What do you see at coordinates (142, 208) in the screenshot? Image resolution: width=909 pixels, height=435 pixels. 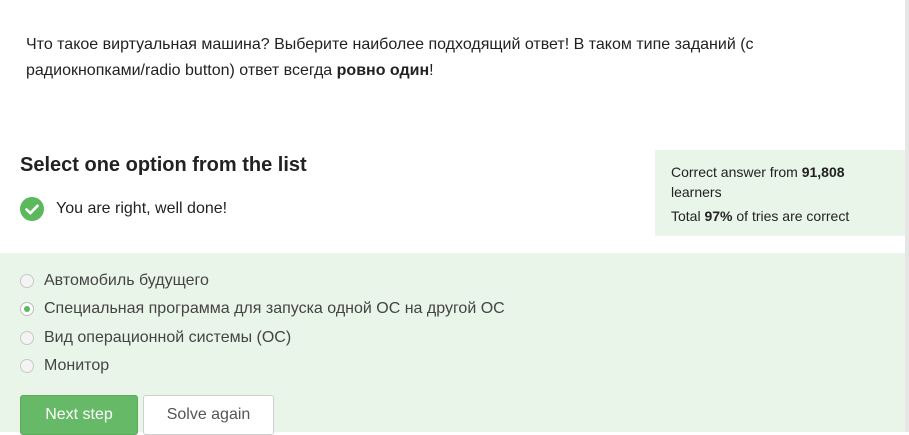 I see `feedback-text: You are right, well done!` at bounding box center [142, 208].